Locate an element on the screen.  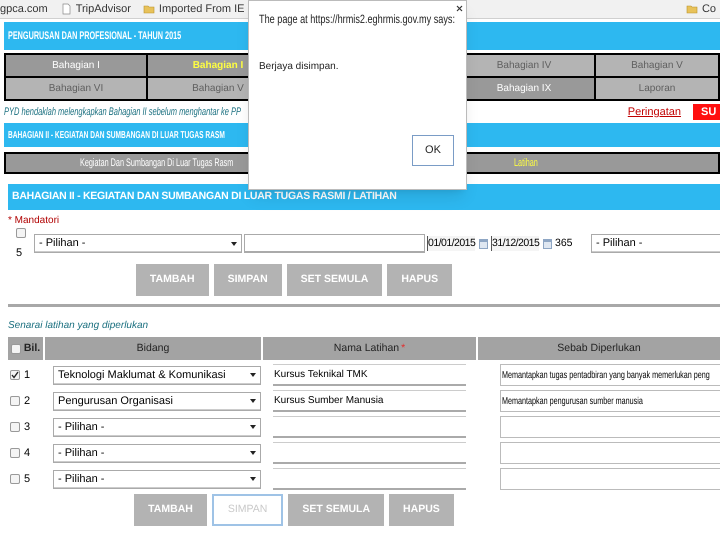
section-header: BAHAGIAN II - KEGIATAN DAN SUMBANGAN DI LUAR TUGAS RASM is located at coordinates (116, 135).